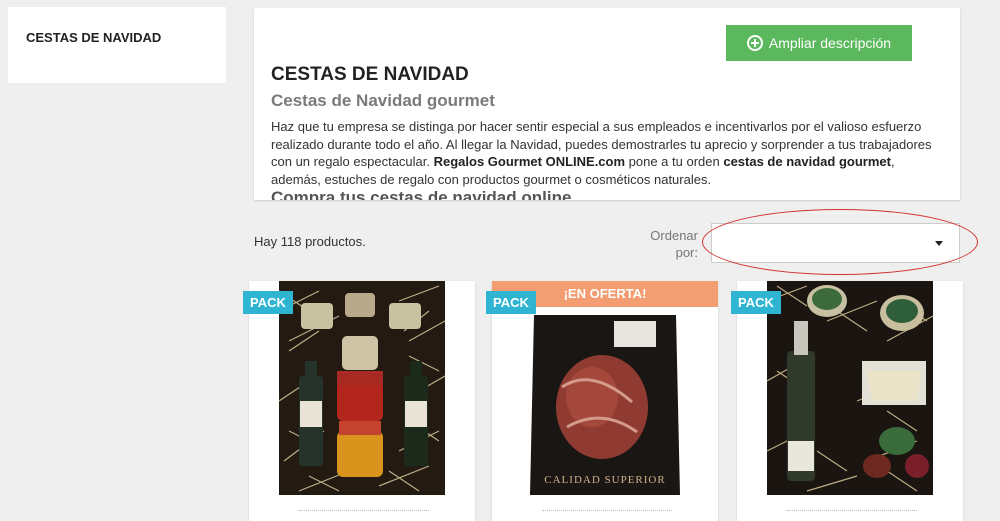  I want to click on description-bold-brand: Regalos Gourmet ONLINE.com, so click(529, 161).